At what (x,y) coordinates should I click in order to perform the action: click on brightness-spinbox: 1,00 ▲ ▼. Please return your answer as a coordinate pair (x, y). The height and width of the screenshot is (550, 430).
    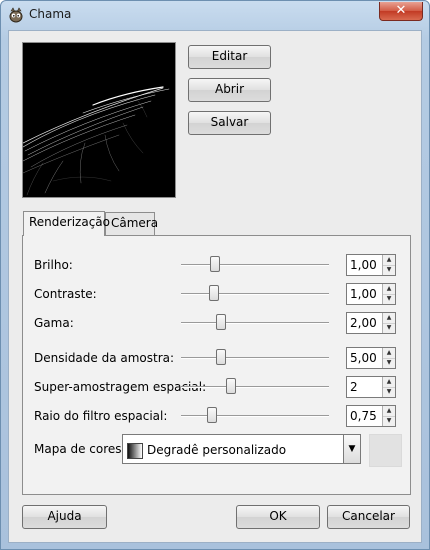
    Looking at the image, I should click on (371, 265).